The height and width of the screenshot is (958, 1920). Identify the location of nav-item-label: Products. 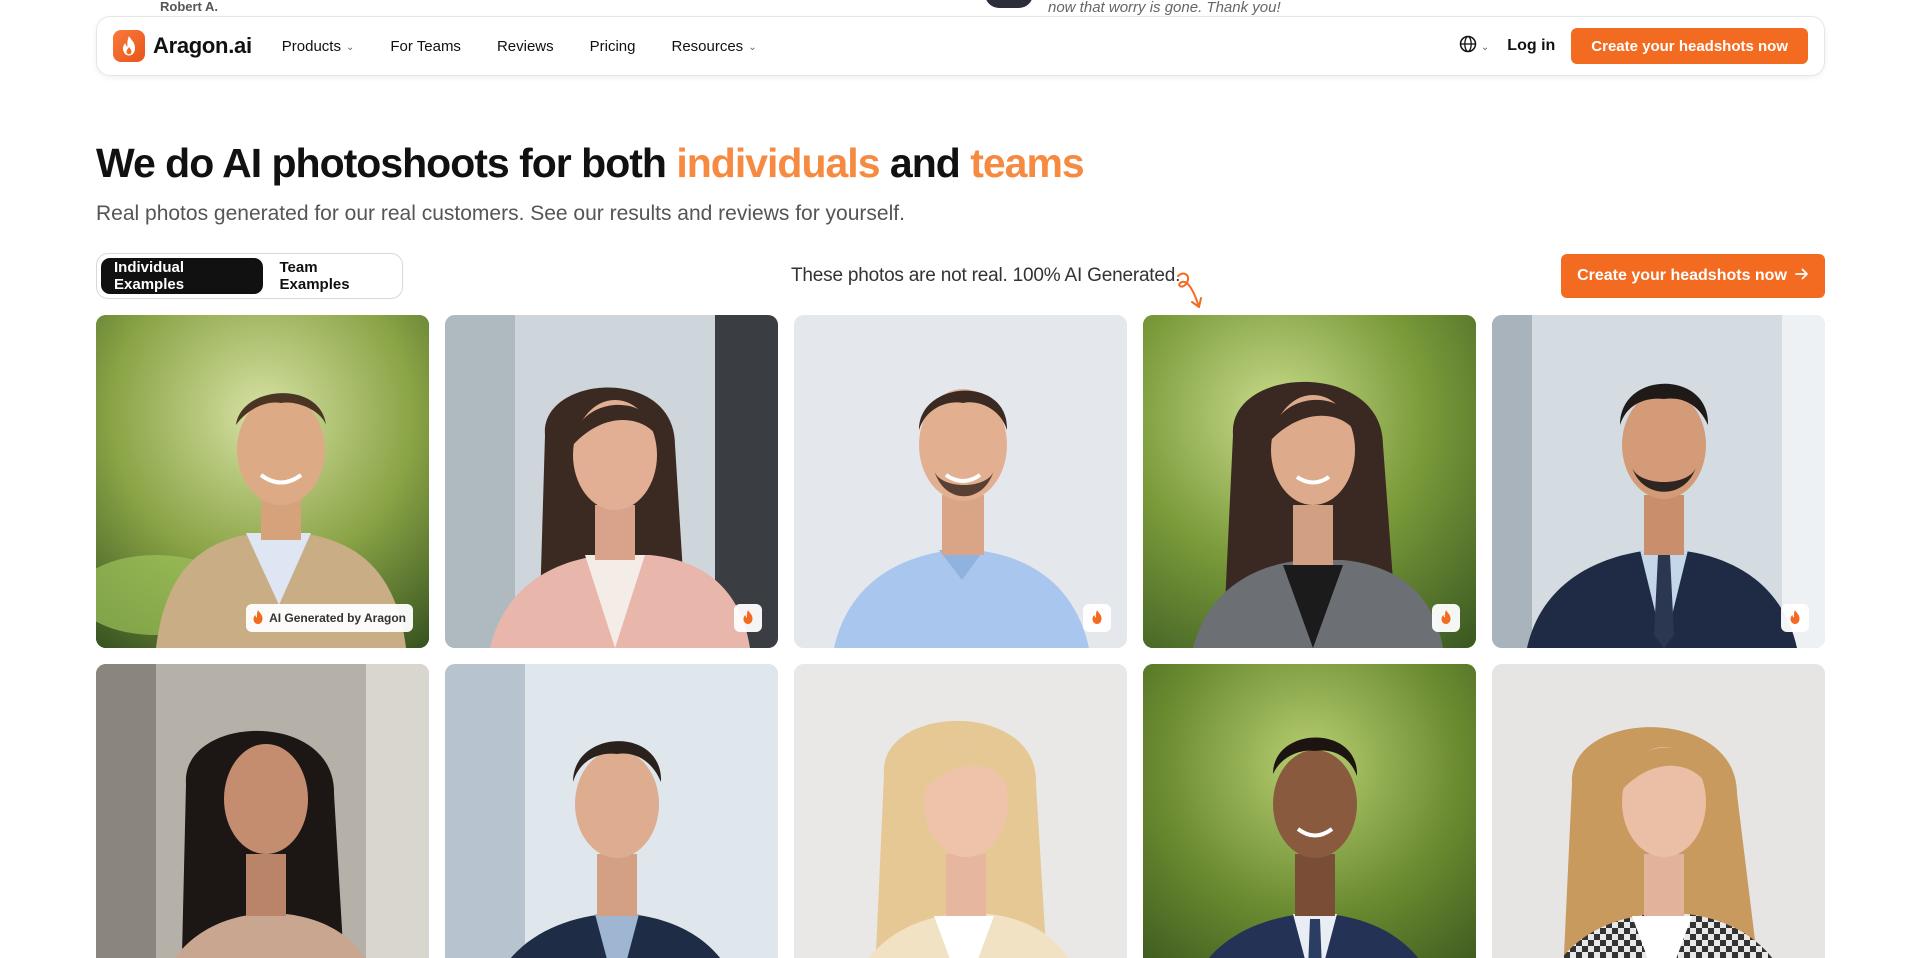
(311, 46).